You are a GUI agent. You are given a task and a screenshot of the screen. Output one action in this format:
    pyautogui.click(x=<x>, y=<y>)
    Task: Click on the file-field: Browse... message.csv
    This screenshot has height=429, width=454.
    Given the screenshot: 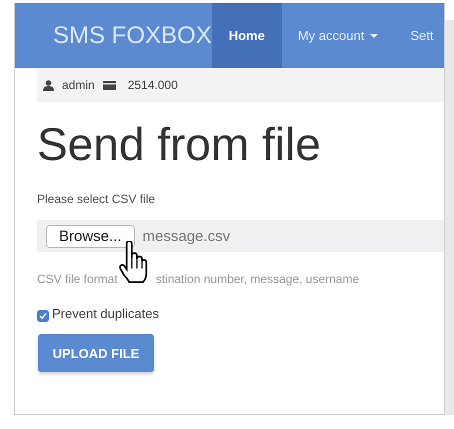 What is the action you would take?
    pyautogui.click(x=240, y=236)
    